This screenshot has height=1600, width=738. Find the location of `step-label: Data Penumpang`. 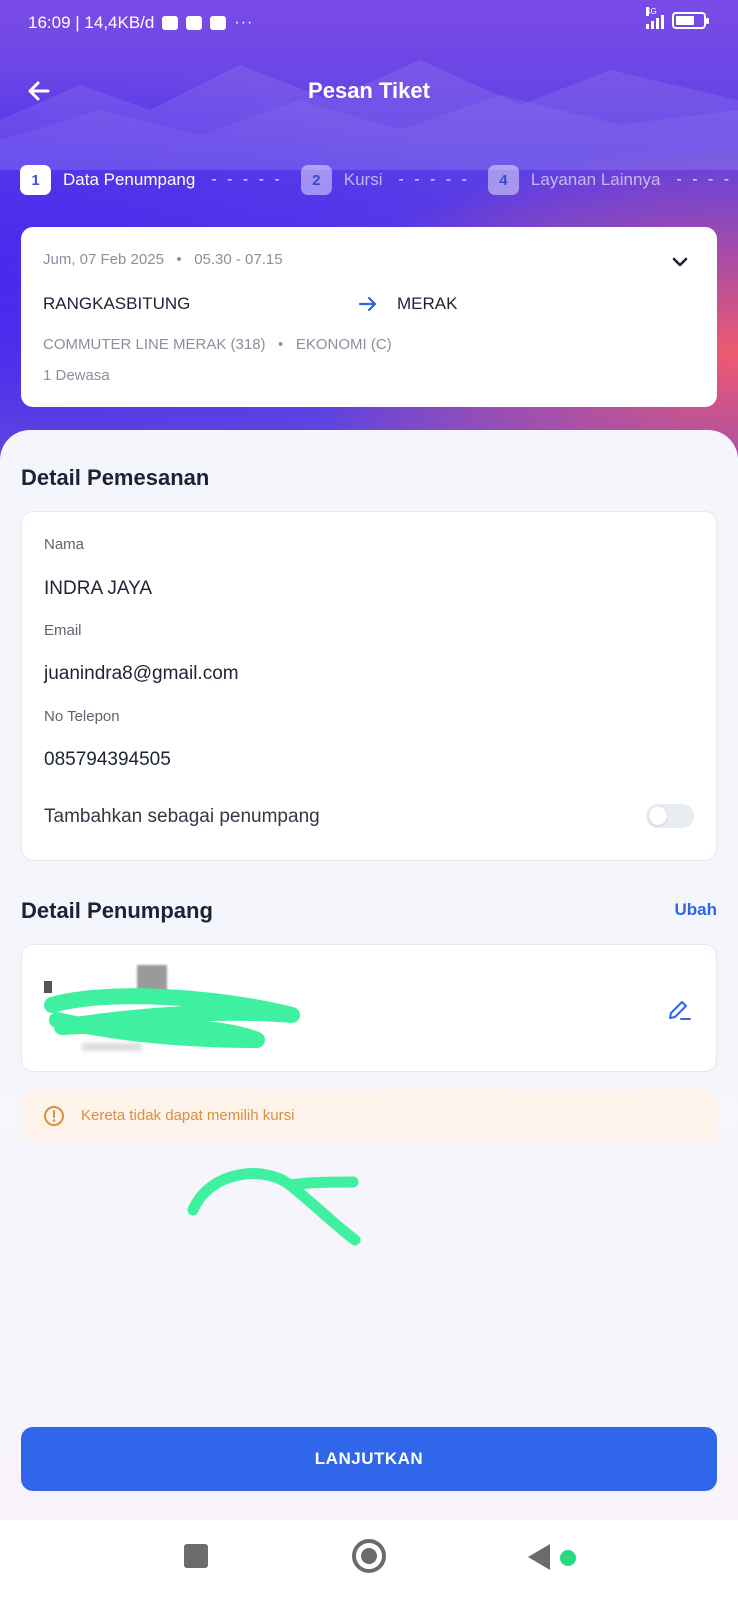

step-label: Data Penumpang is located at coordinates (129, 179).